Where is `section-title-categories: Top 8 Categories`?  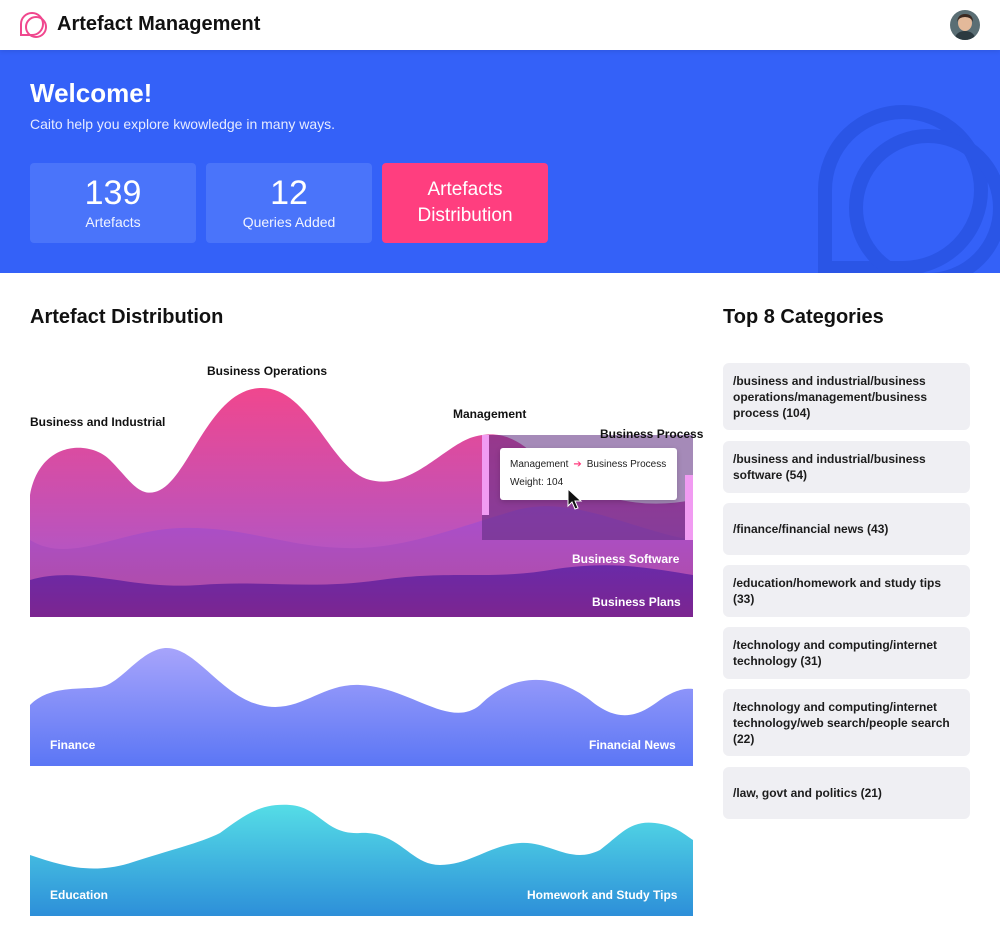 section-title-categories: Top 8 Categories is located at coordinates (803, 317).